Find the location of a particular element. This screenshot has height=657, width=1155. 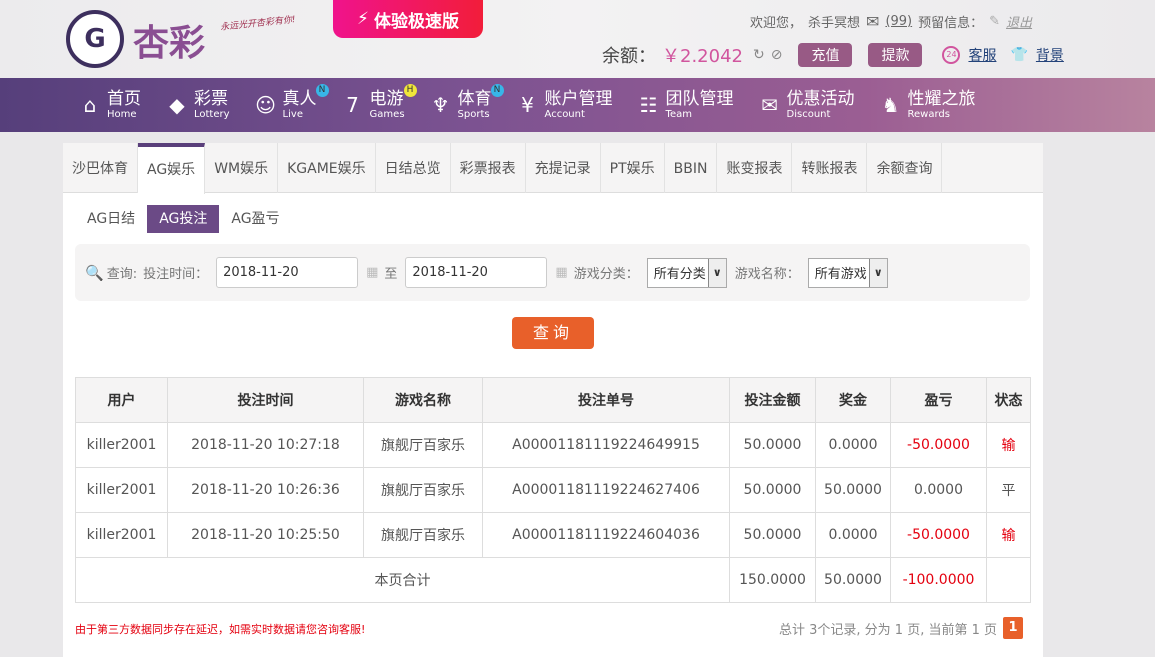

nav-badge: H is located at coordinates (410, 90).